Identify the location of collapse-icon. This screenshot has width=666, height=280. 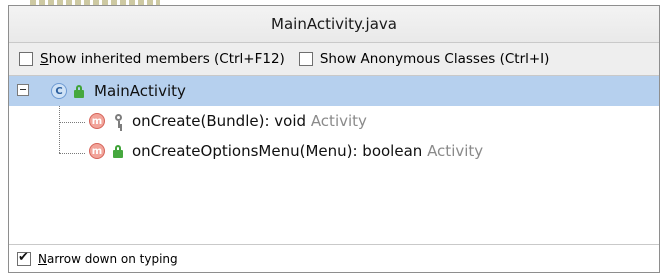
(23, 90).